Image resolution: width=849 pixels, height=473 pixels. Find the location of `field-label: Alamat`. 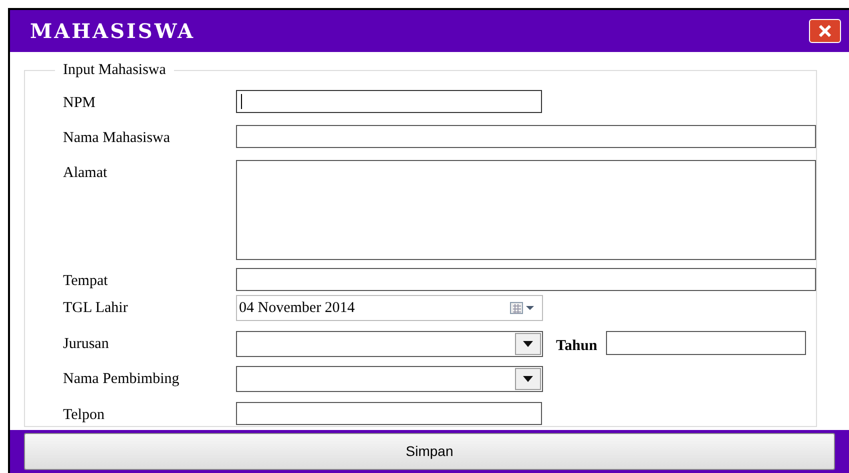

field-label: Alamat is located at coordinates (85, 173).